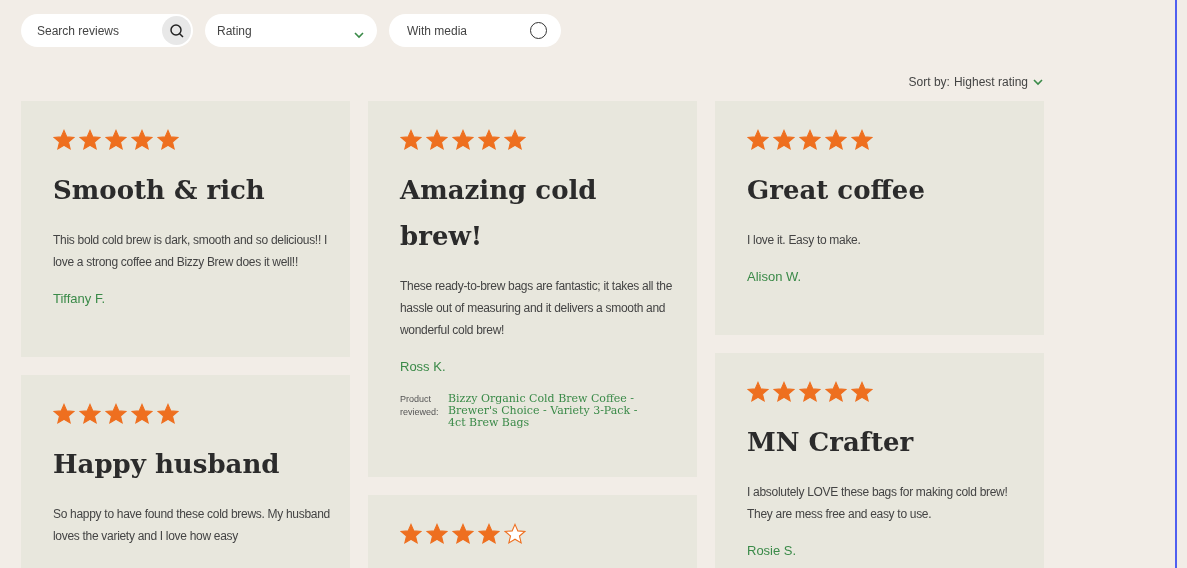 The width and height of the screenshot is (1187, 568). What do you see at coordinates (804, 240) in the screenshot?
I see `review-text: I love it. Easy to make.` at bounding box center [804, 240].